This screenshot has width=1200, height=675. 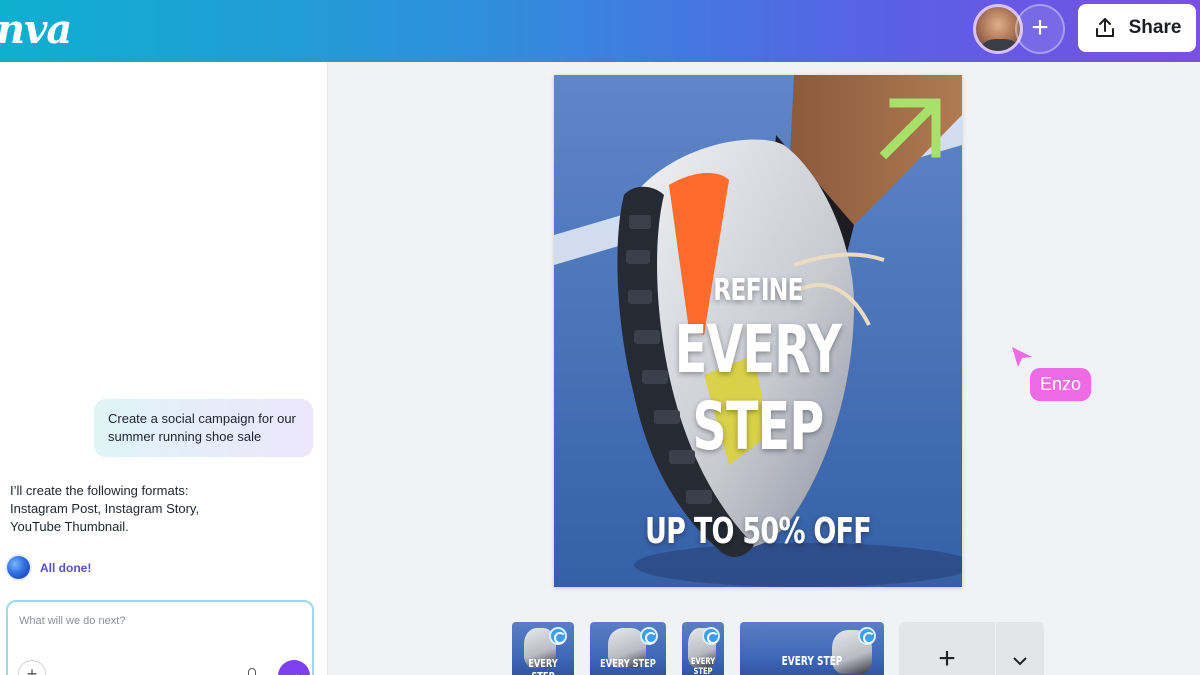 I want to click on attach-plus-button: +, so click(x=32, y=667).